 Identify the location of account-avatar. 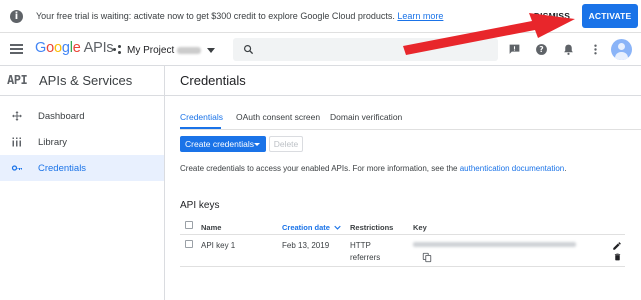
(621, 49).